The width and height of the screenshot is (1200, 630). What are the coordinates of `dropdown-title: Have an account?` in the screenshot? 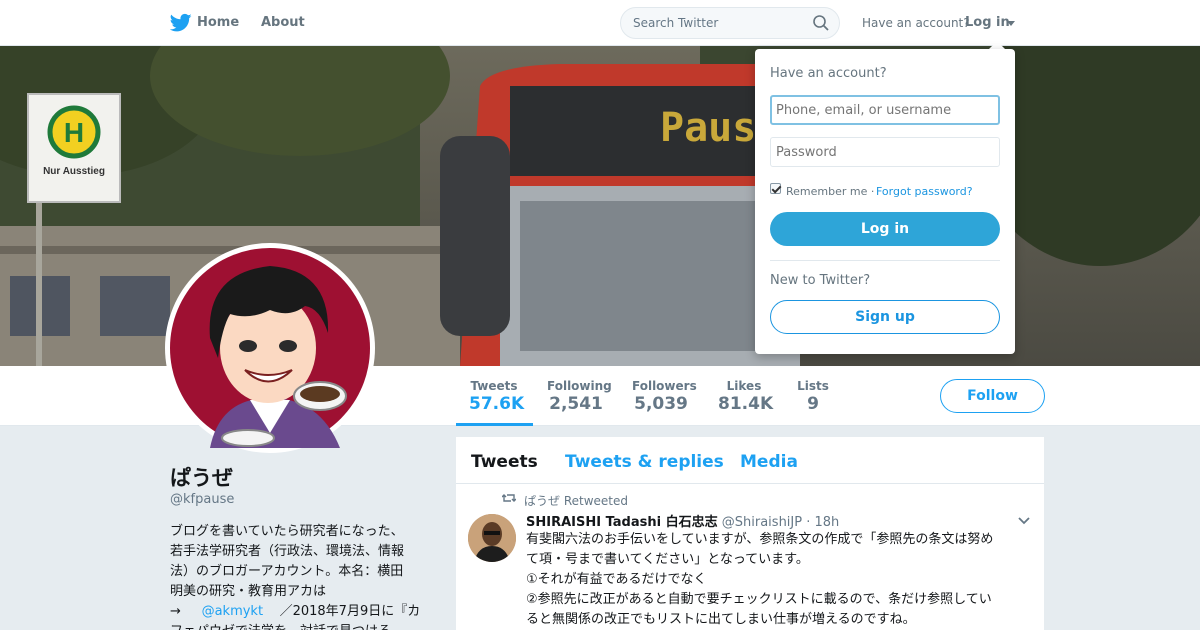 It's located at (828, 73).